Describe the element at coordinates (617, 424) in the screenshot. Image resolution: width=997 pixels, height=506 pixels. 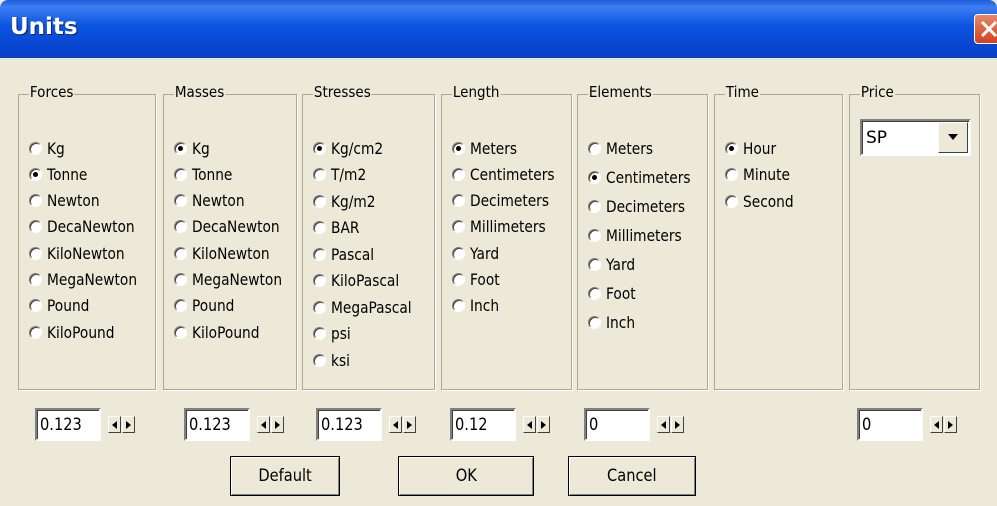
I see `elements-precision-input: 0` at that location.